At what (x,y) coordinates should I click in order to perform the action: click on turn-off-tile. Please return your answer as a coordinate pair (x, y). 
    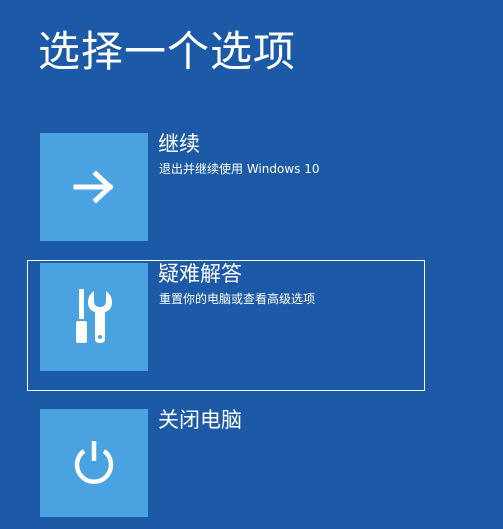
    Looking at the image, I should click on (94, 463).